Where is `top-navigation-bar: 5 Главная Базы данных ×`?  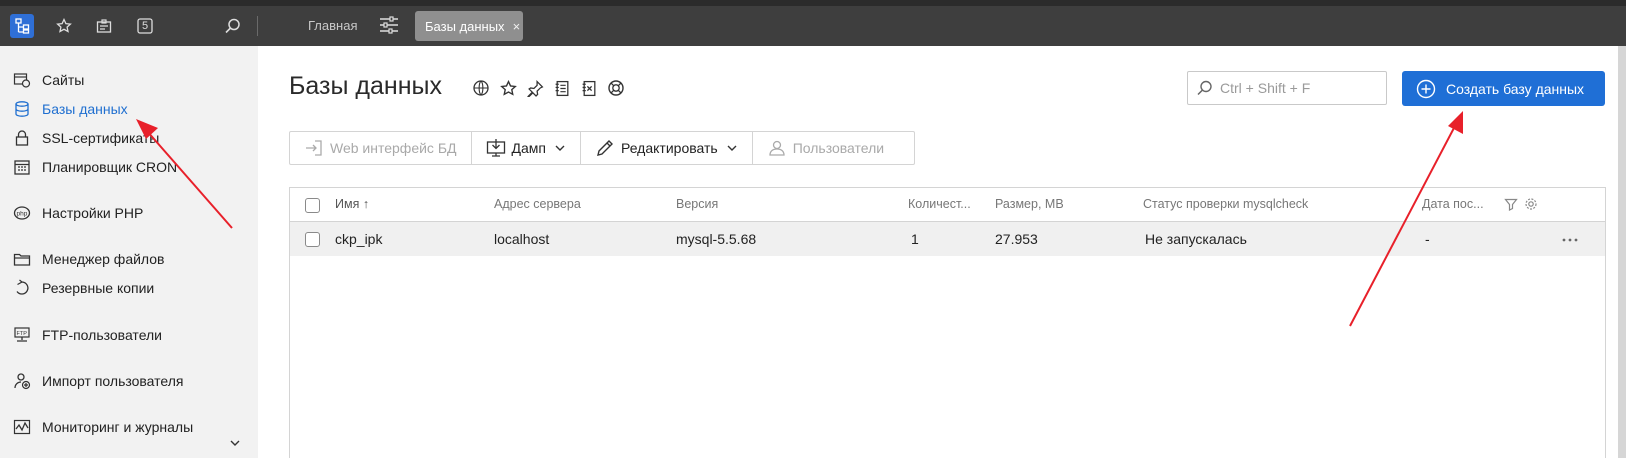 top-navigation-bar: 5 Главная Базы данных × is located at coordinates (813, 26).